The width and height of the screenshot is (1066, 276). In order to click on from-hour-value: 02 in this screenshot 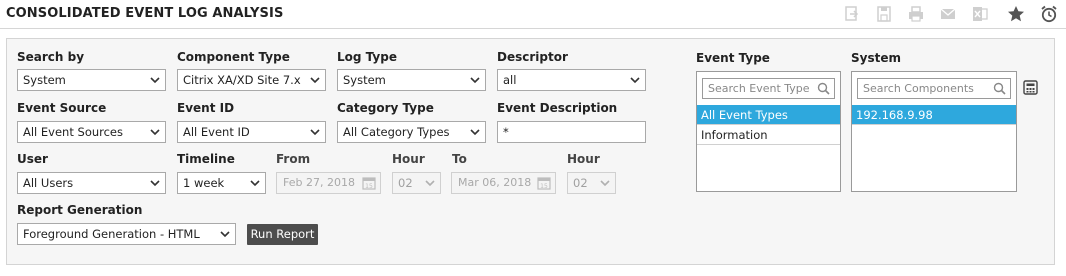, I will do `click(405, 183)`.